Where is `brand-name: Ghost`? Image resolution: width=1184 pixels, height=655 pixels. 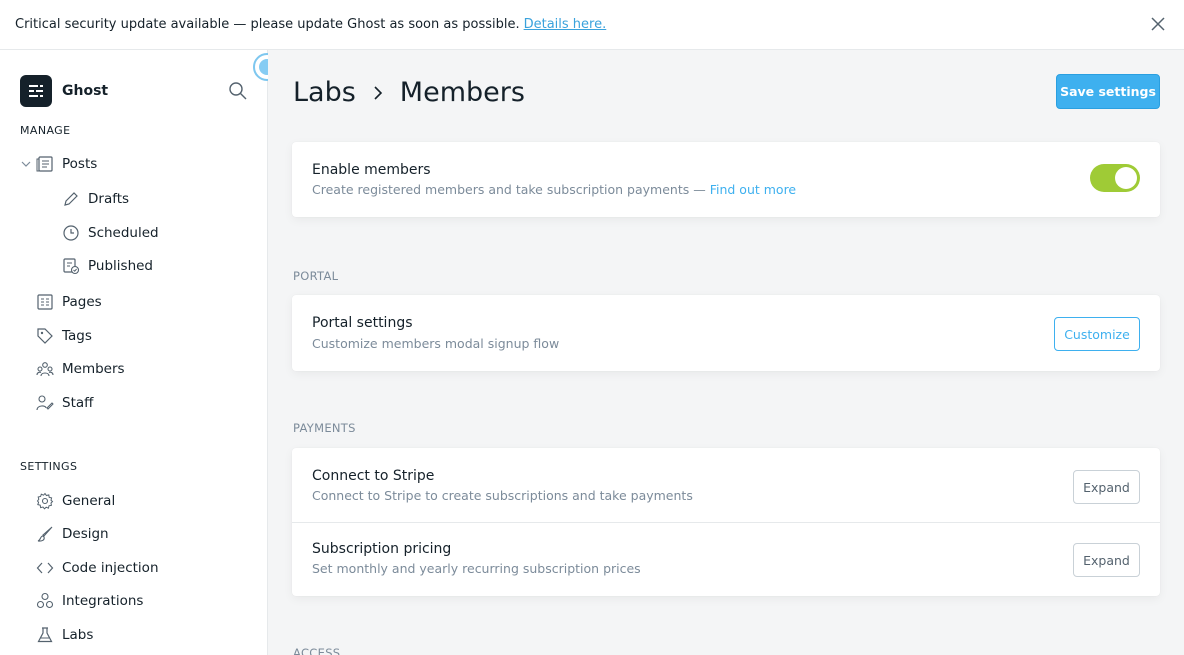 brand-name: Ghost is located at coordinates (85, 91).